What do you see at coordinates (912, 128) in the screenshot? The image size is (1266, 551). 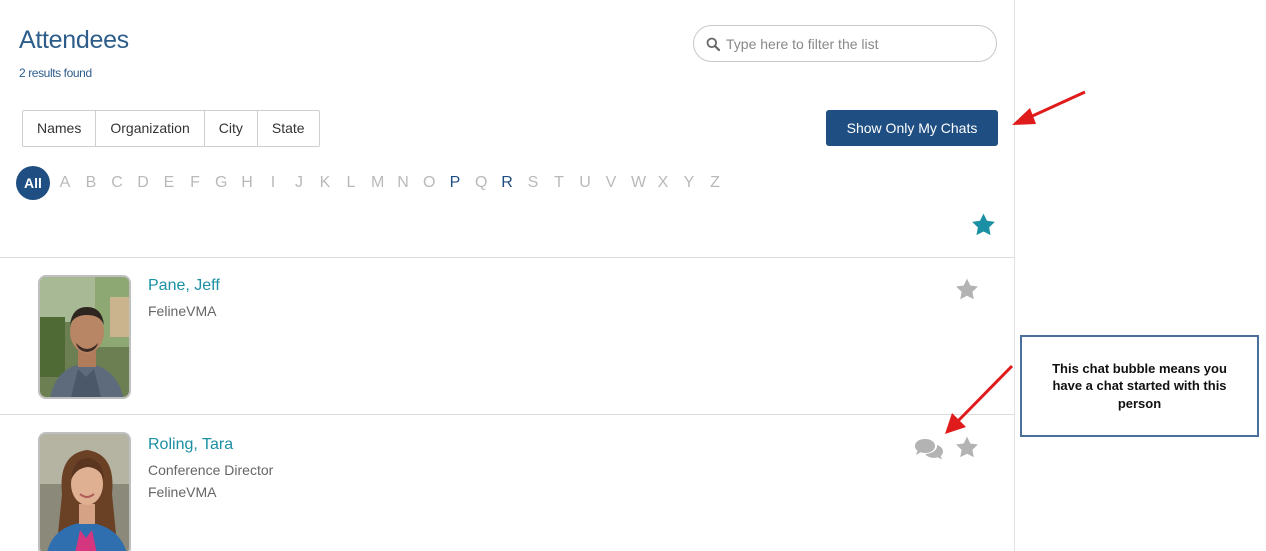 I see `show-only-my-chats-button: Show Only My Chats` at bounding box center [912, 128].